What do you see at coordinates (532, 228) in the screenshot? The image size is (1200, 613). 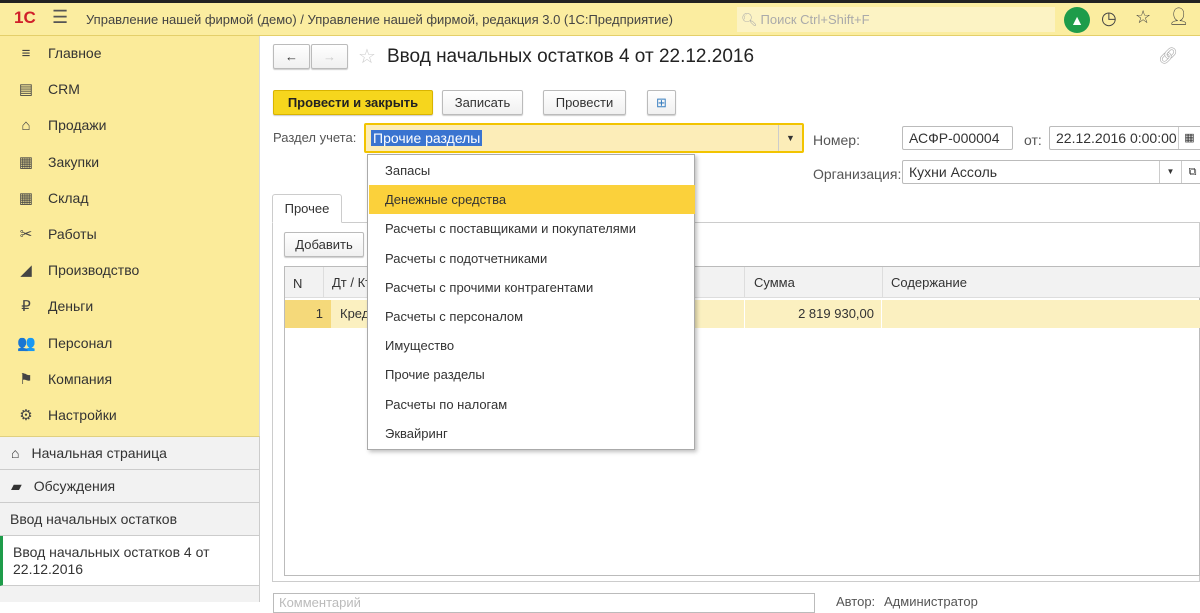 I see `dropdown-item: Расчеты с поставщиками и покупателями` at bounding box center [532, 228].